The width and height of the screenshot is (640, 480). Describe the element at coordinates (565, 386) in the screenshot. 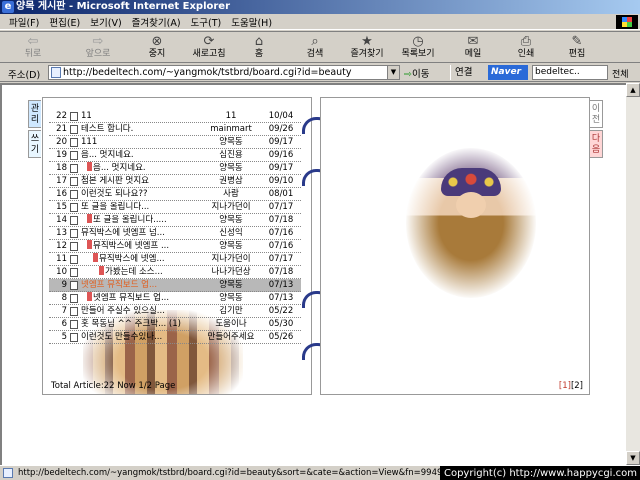

I see `page-link-1: [1]` at that location.